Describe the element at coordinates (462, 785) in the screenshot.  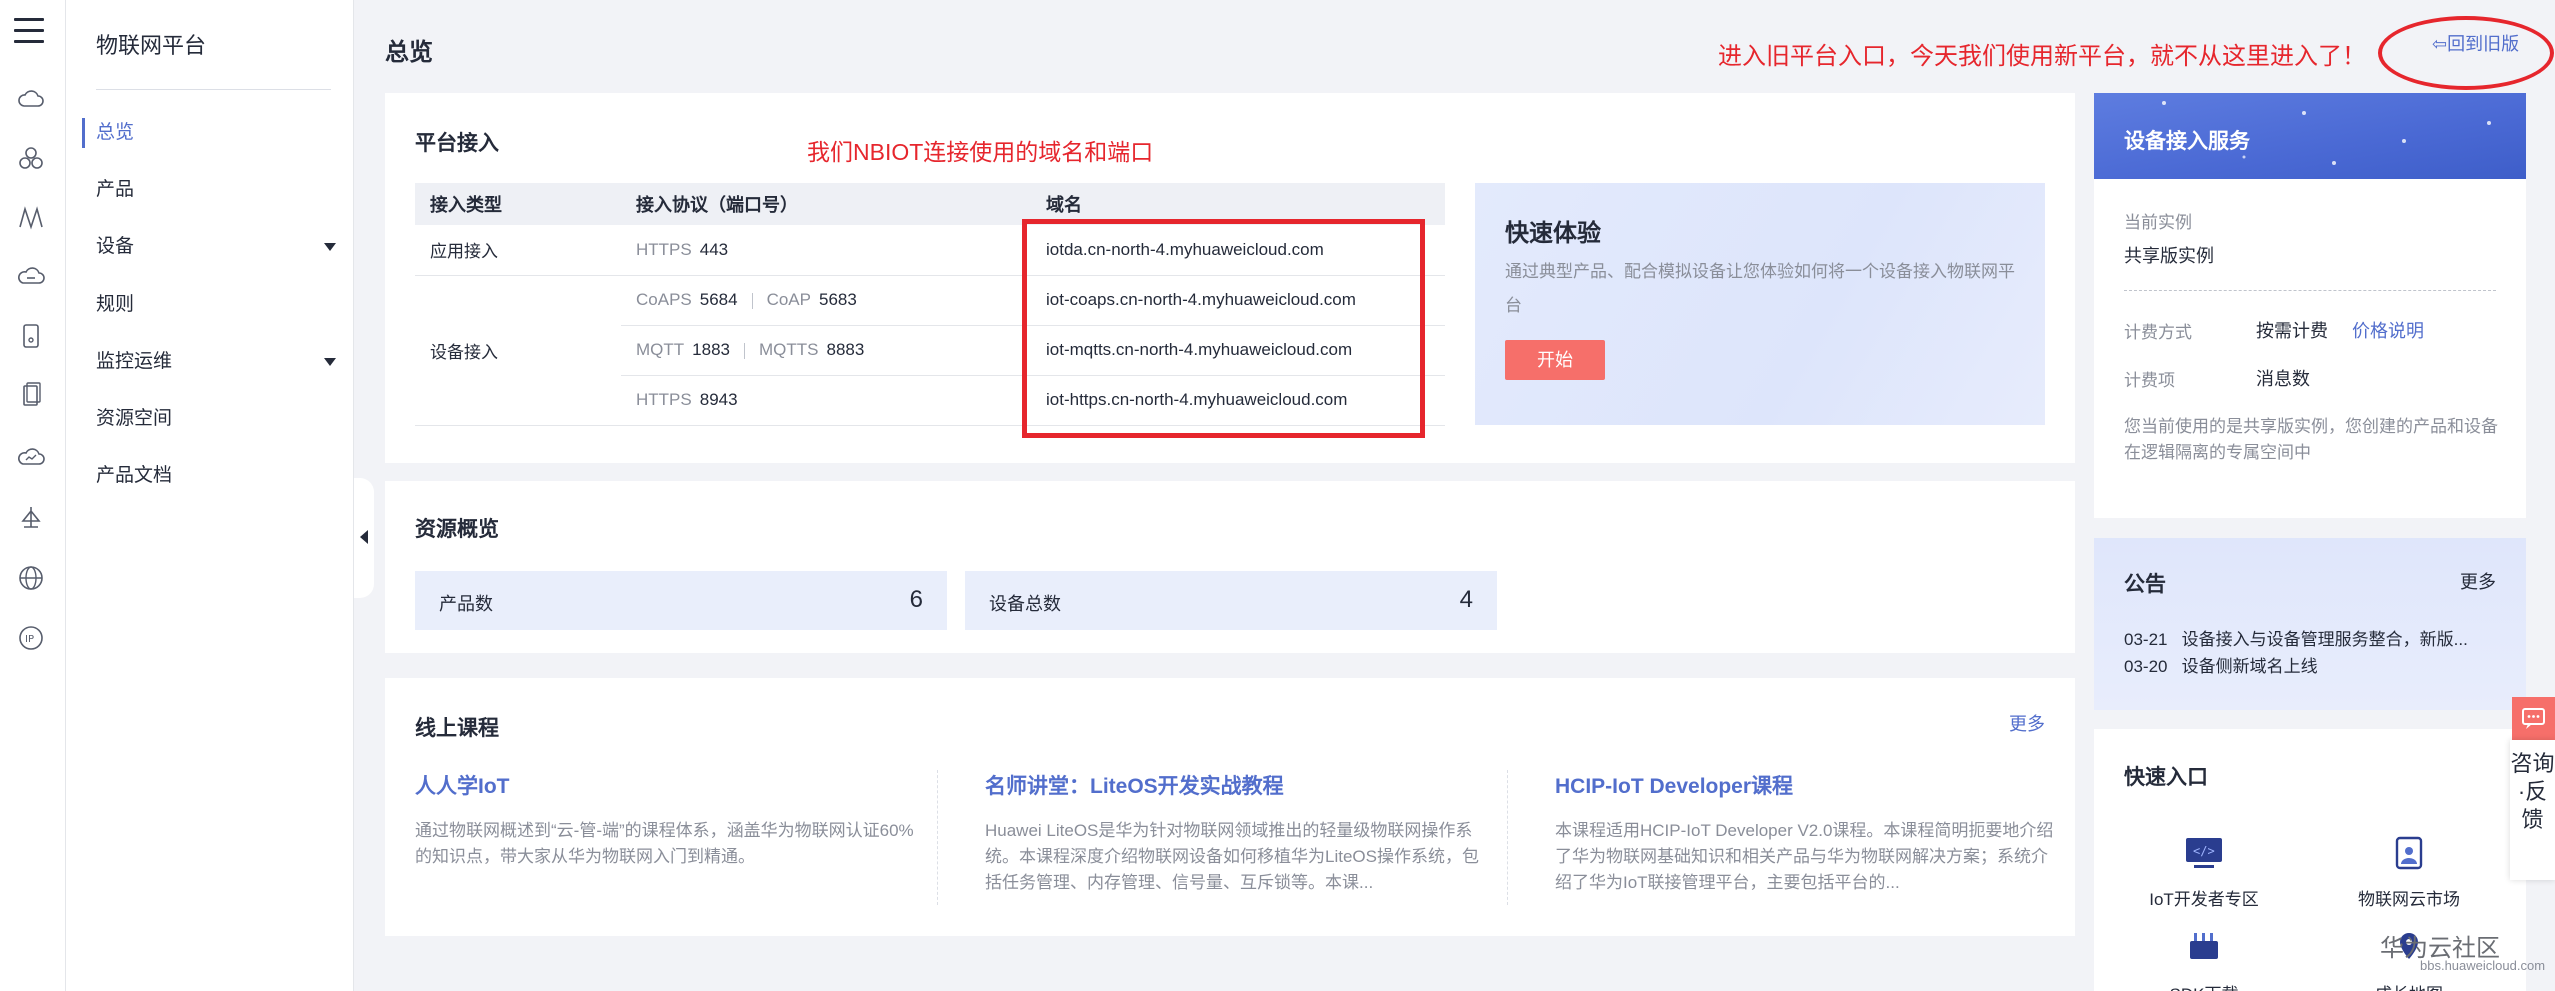
I see `course-title: 人人学IoT` at that location.